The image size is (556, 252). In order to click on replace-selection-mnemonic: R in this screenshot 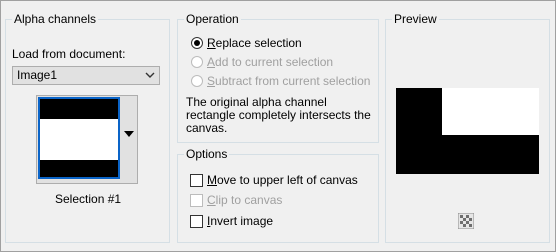, I will do `click(211, 43)`.